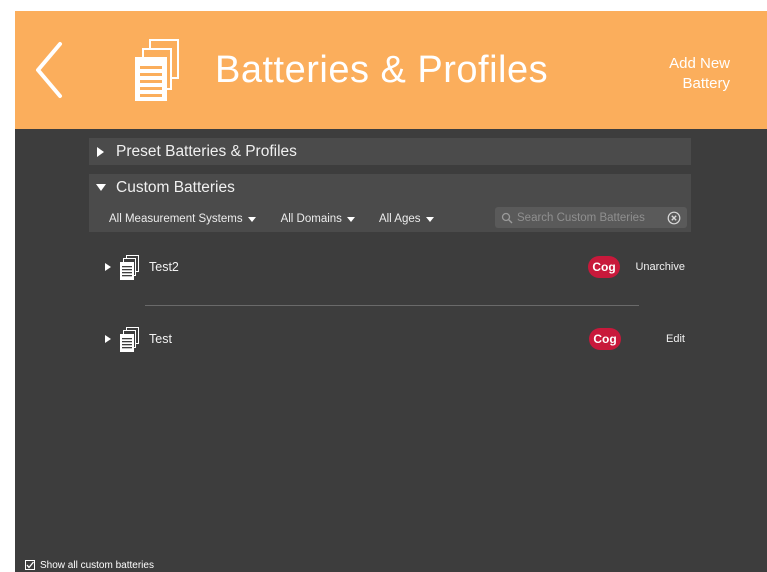 The image size is (767, 572). Describe the element at coordinates (176, 219) in the screenshot. I see `measurement-filter-label: All Measurement Systems` at that location.